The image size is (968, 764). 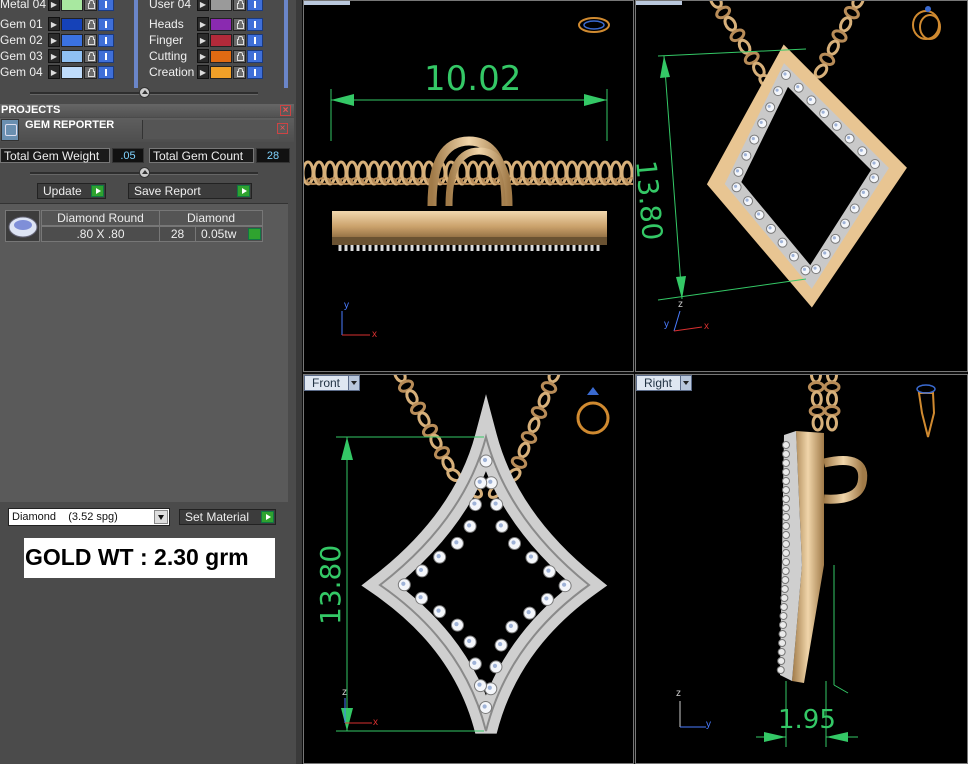 I want to click on layer-label: Gem 03, so click(x=21, y=56).